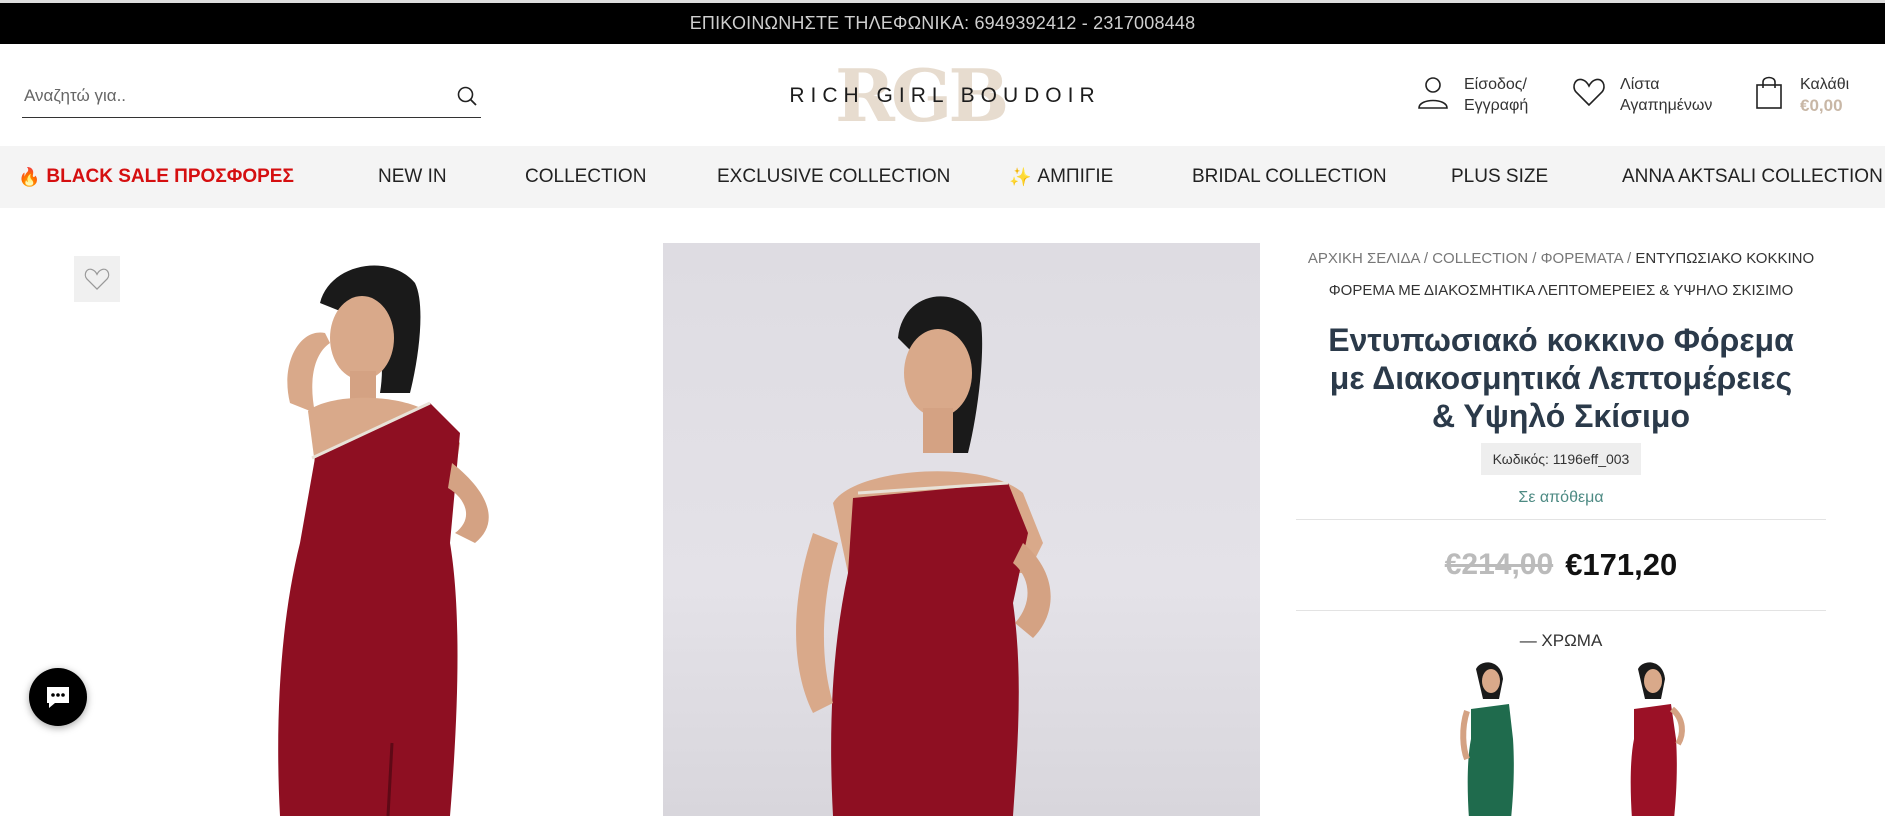  What do you see at coordinates (467, 96) in the screenshot?
I see `search-icon` at bounding box center [467, 96].